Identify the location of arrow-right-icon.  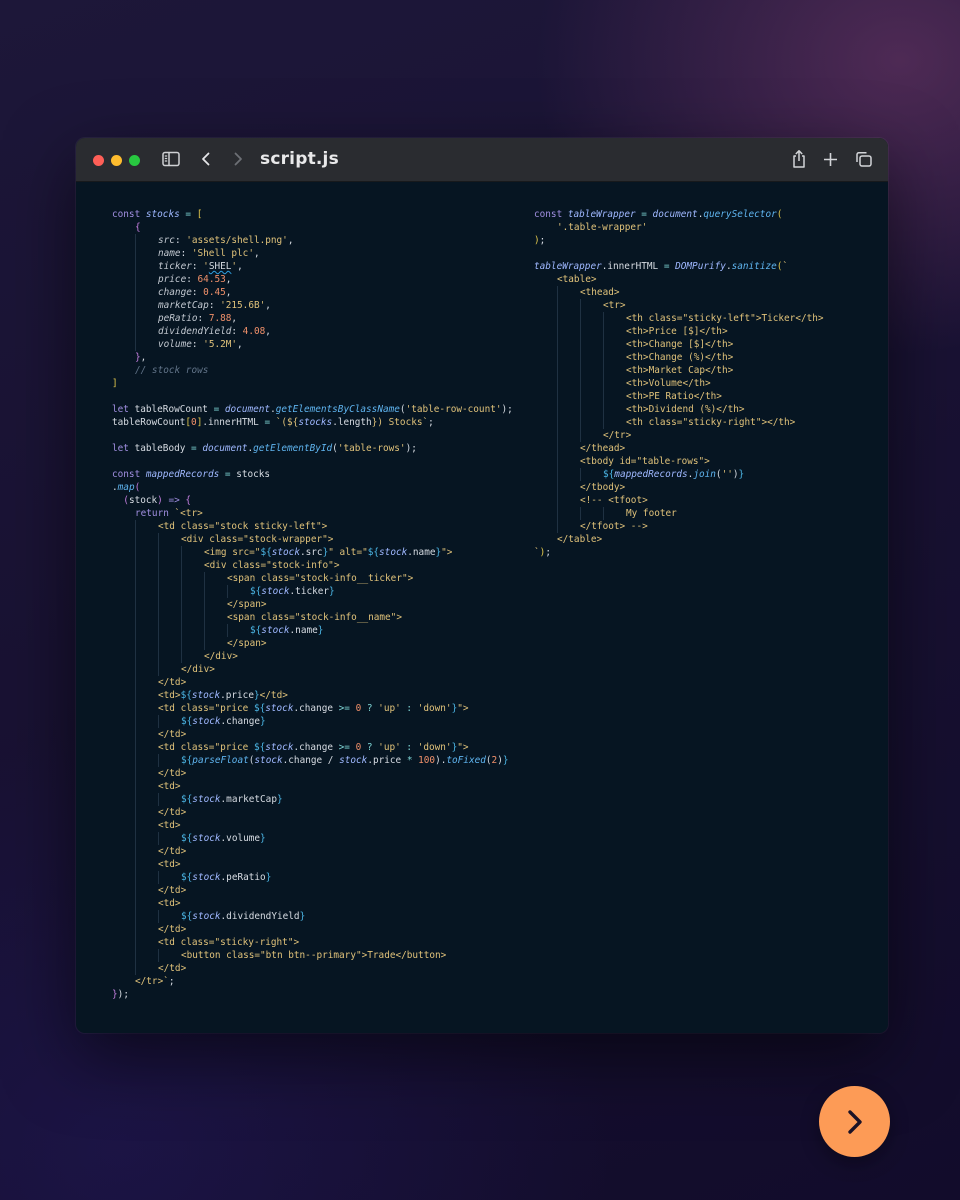
(855, 1122).